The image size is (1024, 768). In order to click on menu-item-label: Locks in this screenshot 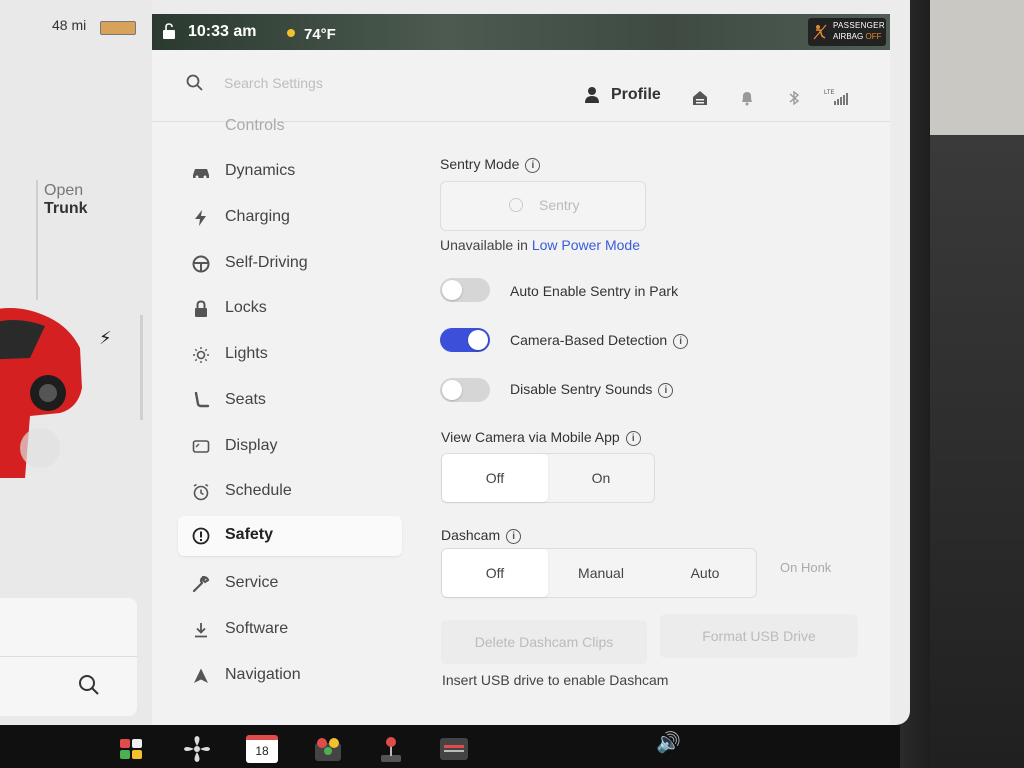, I will do `click(246, 307)`.